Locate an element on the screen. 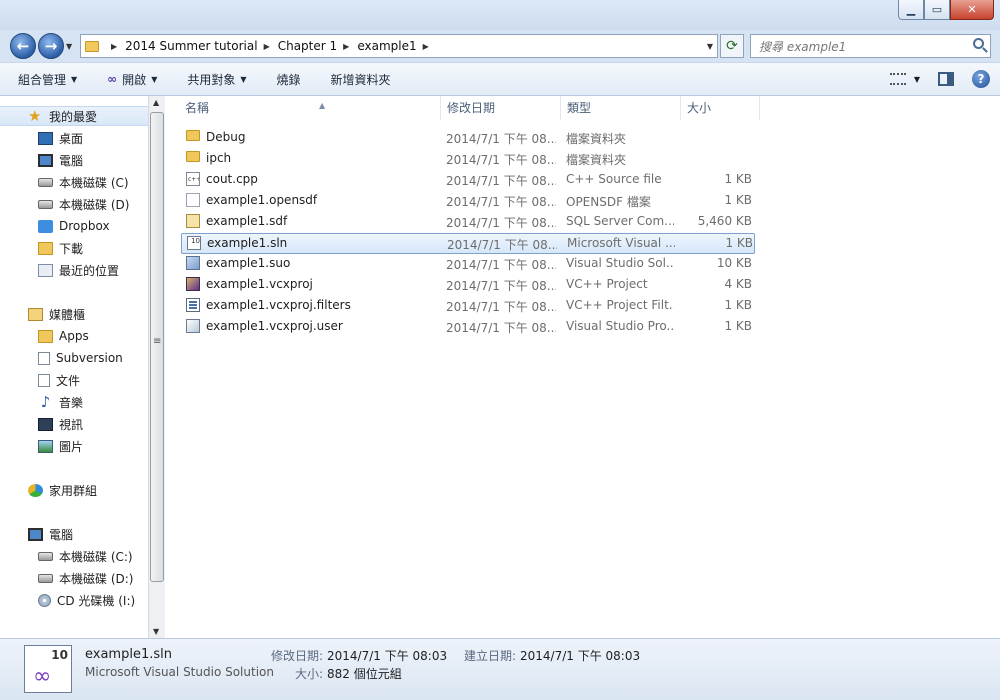 The image size is (1000, 700). nav-item-pictures: 圖片 is located at coordinates (41, 446).